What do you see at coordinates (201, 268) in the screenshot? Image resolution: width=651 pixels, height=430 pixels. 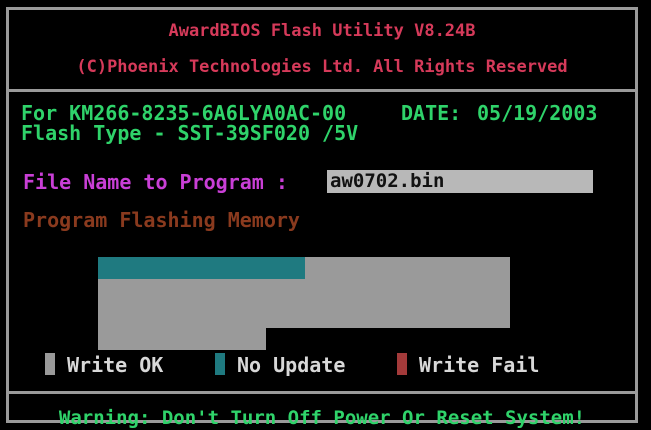 I see `progress-no-update` at bounding box center [201, 268].